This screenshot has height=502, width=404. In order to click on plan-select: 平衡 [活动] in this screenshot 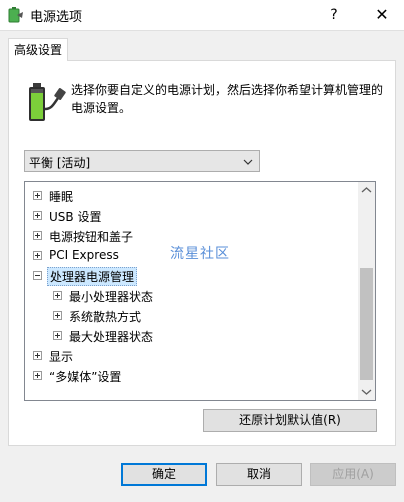, I will do `click(142, 161)`.